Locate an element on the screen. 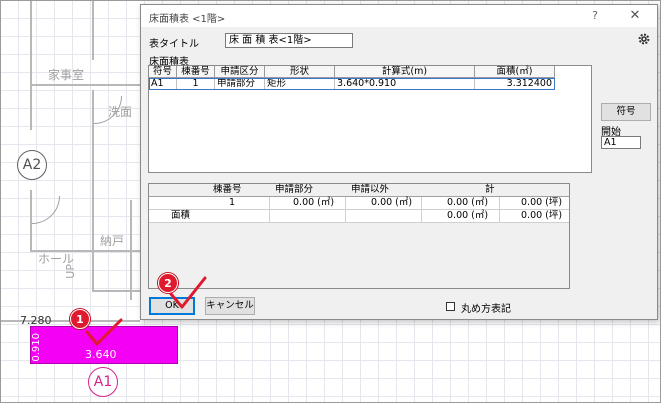  code-button: 符号 is located at coordinates (626, 112).